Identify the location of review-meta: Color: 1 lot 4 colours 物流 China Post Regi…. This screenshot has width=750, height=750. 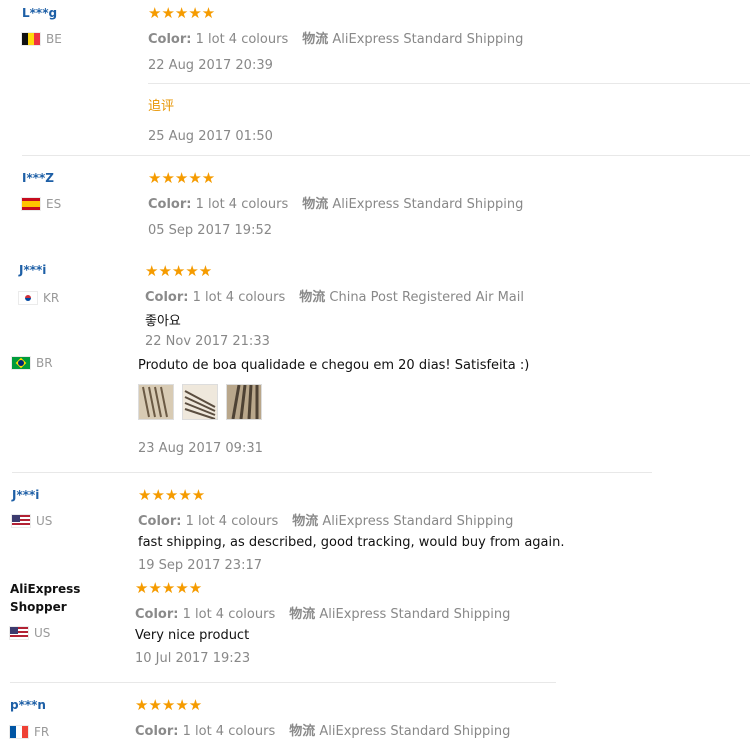
(334, 297).